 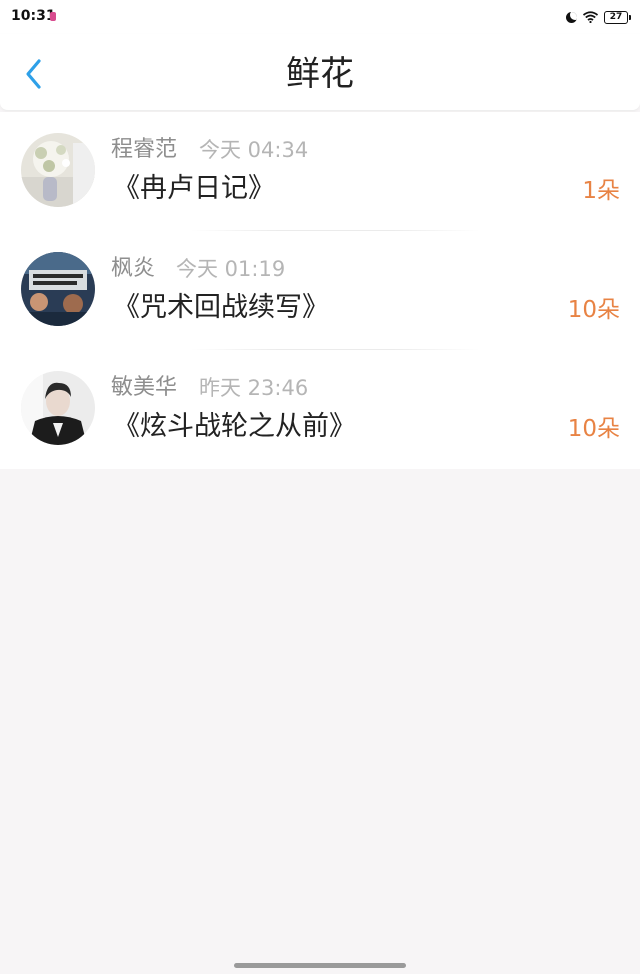 I want to click on list-item: 枫炎 今天 01:19 《咒术回战续写》 10朵, so click(x=320, y=290).